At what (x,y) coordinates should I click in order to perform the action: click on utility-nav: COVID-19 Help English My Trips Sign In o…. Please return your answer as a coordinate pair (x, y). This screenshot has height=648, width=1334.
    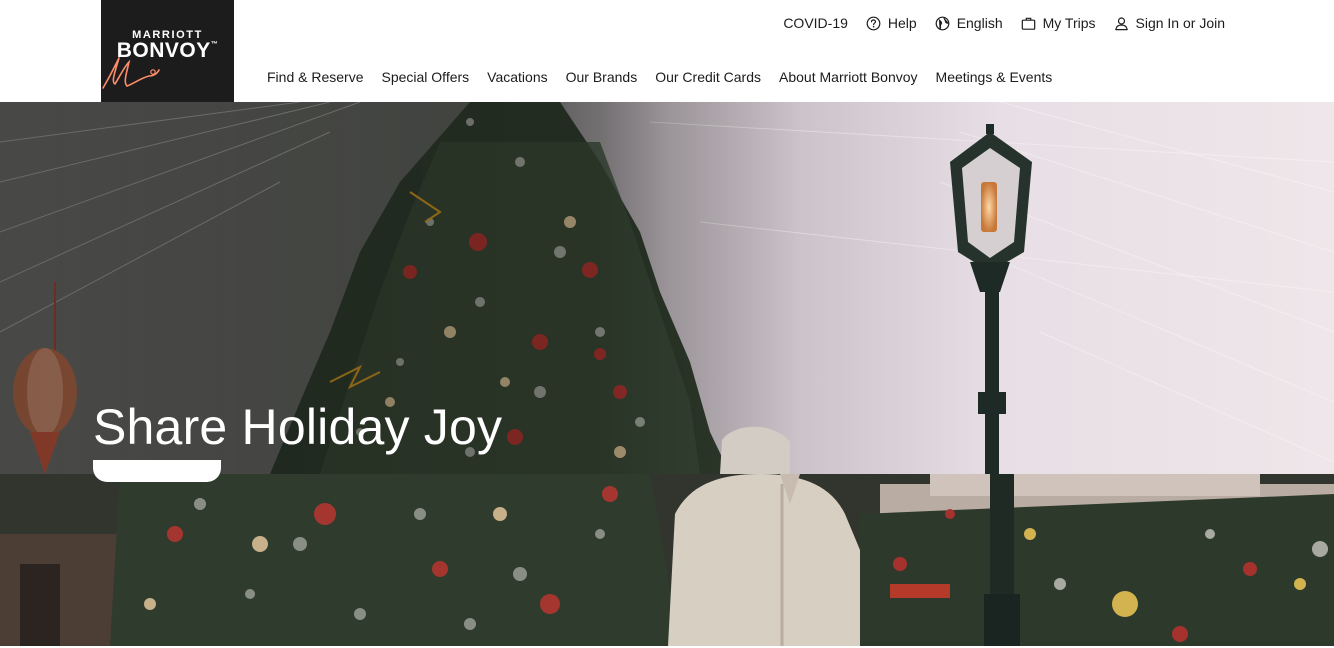
    Looking at the image, I should click on (1004, 23).